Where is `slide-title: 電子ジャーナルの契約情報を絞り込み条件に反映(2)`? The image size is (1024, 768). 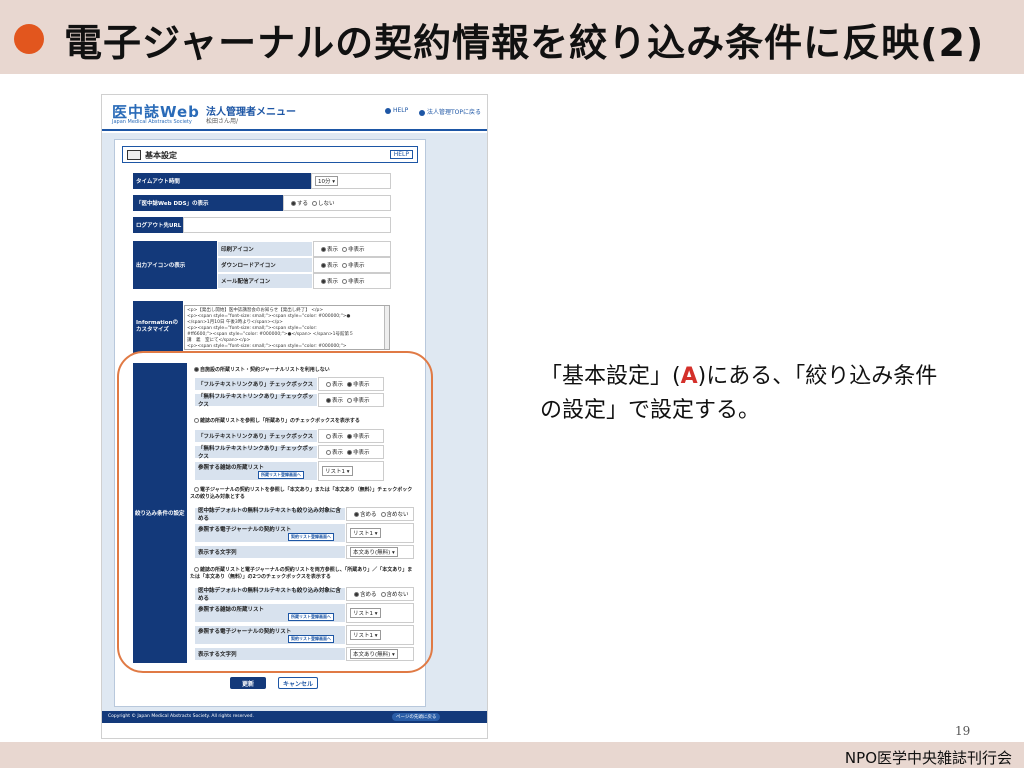
slide-title: 電子ジャーナルの契約情報を絞り込み条件に反映(2) is located at coordinates (524, 43).